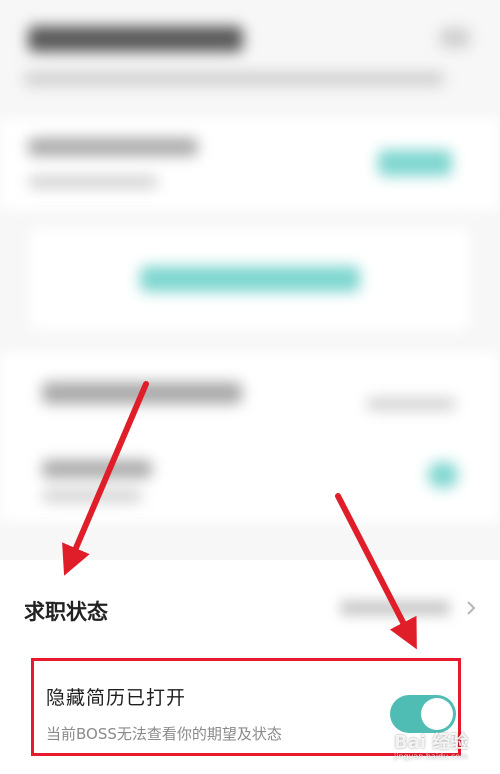 Image resolution: width=500 pixels, height=774 pixels. What do you see at coordinates (431, 742) in the screenshot?
I see `watermark-text: Bai 经验` at bounding box center [431, 742].